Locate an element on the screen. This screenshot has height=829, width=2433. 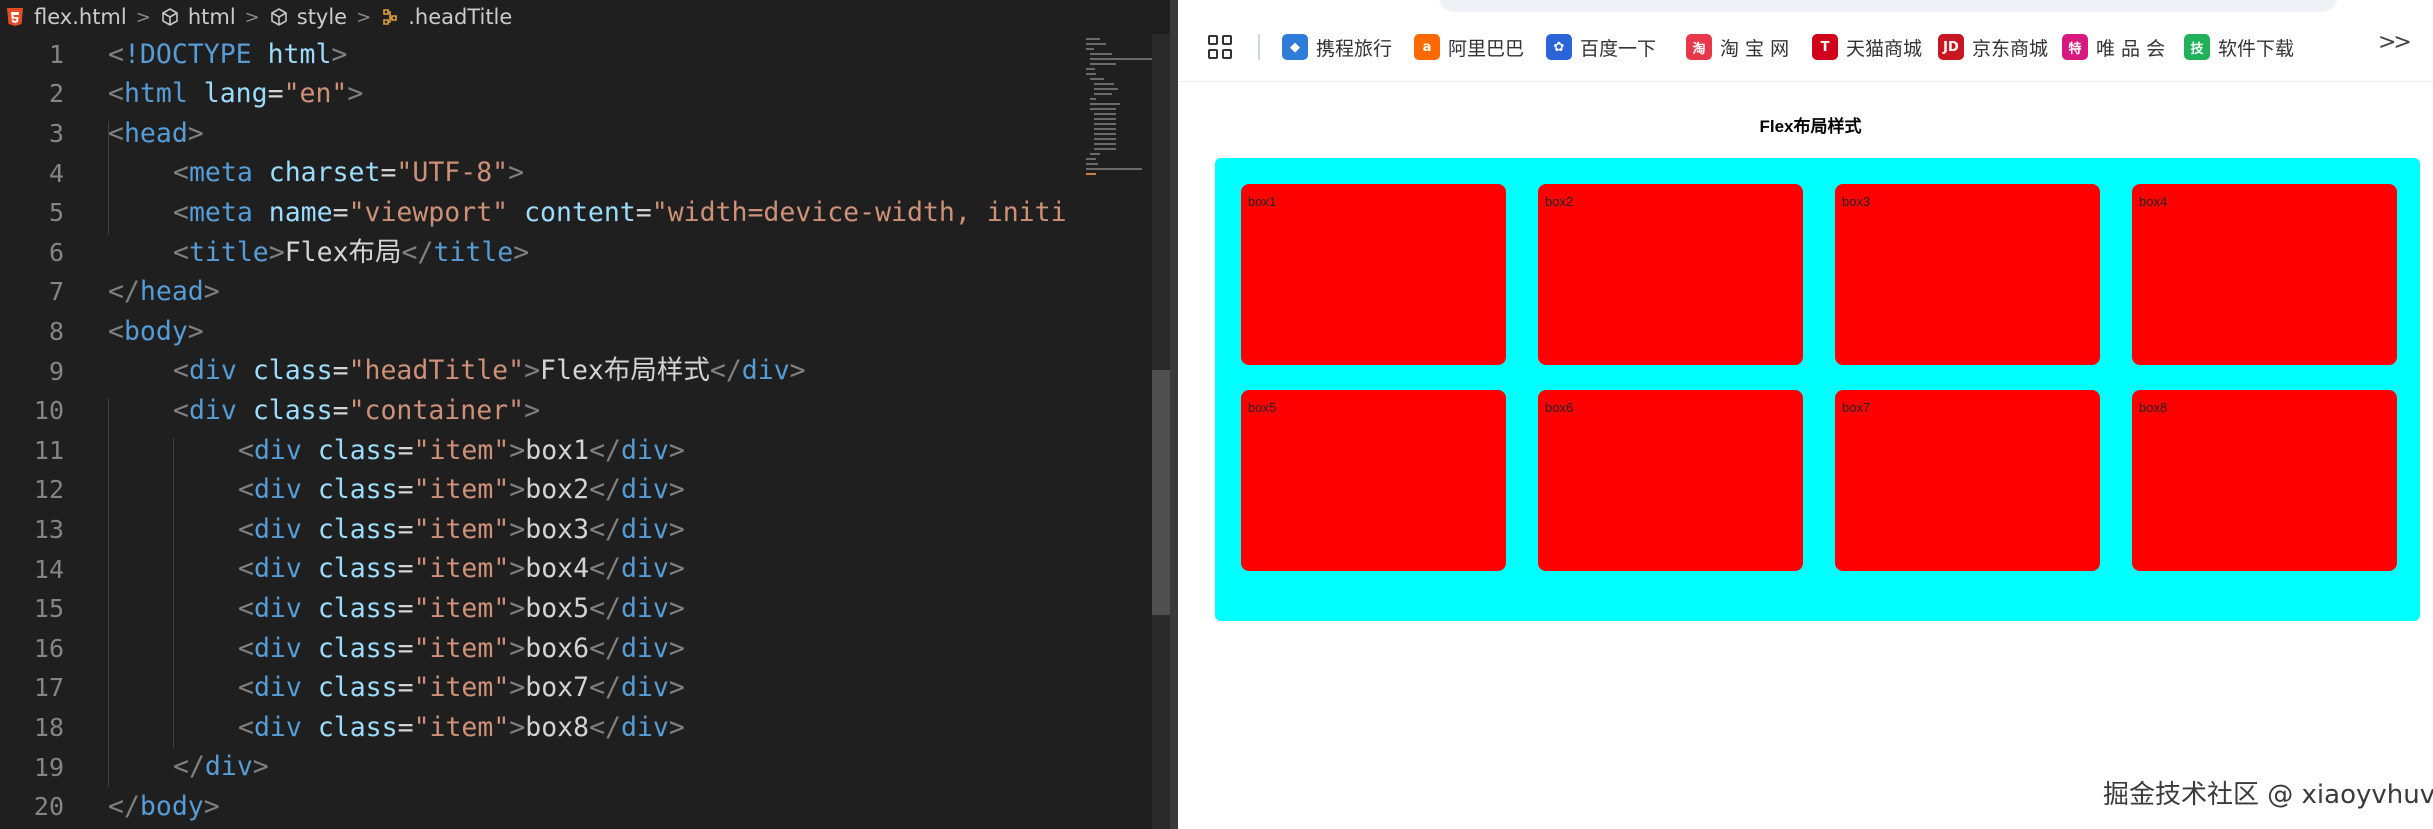
line-number: 1 is located at coordinates (56, 54).